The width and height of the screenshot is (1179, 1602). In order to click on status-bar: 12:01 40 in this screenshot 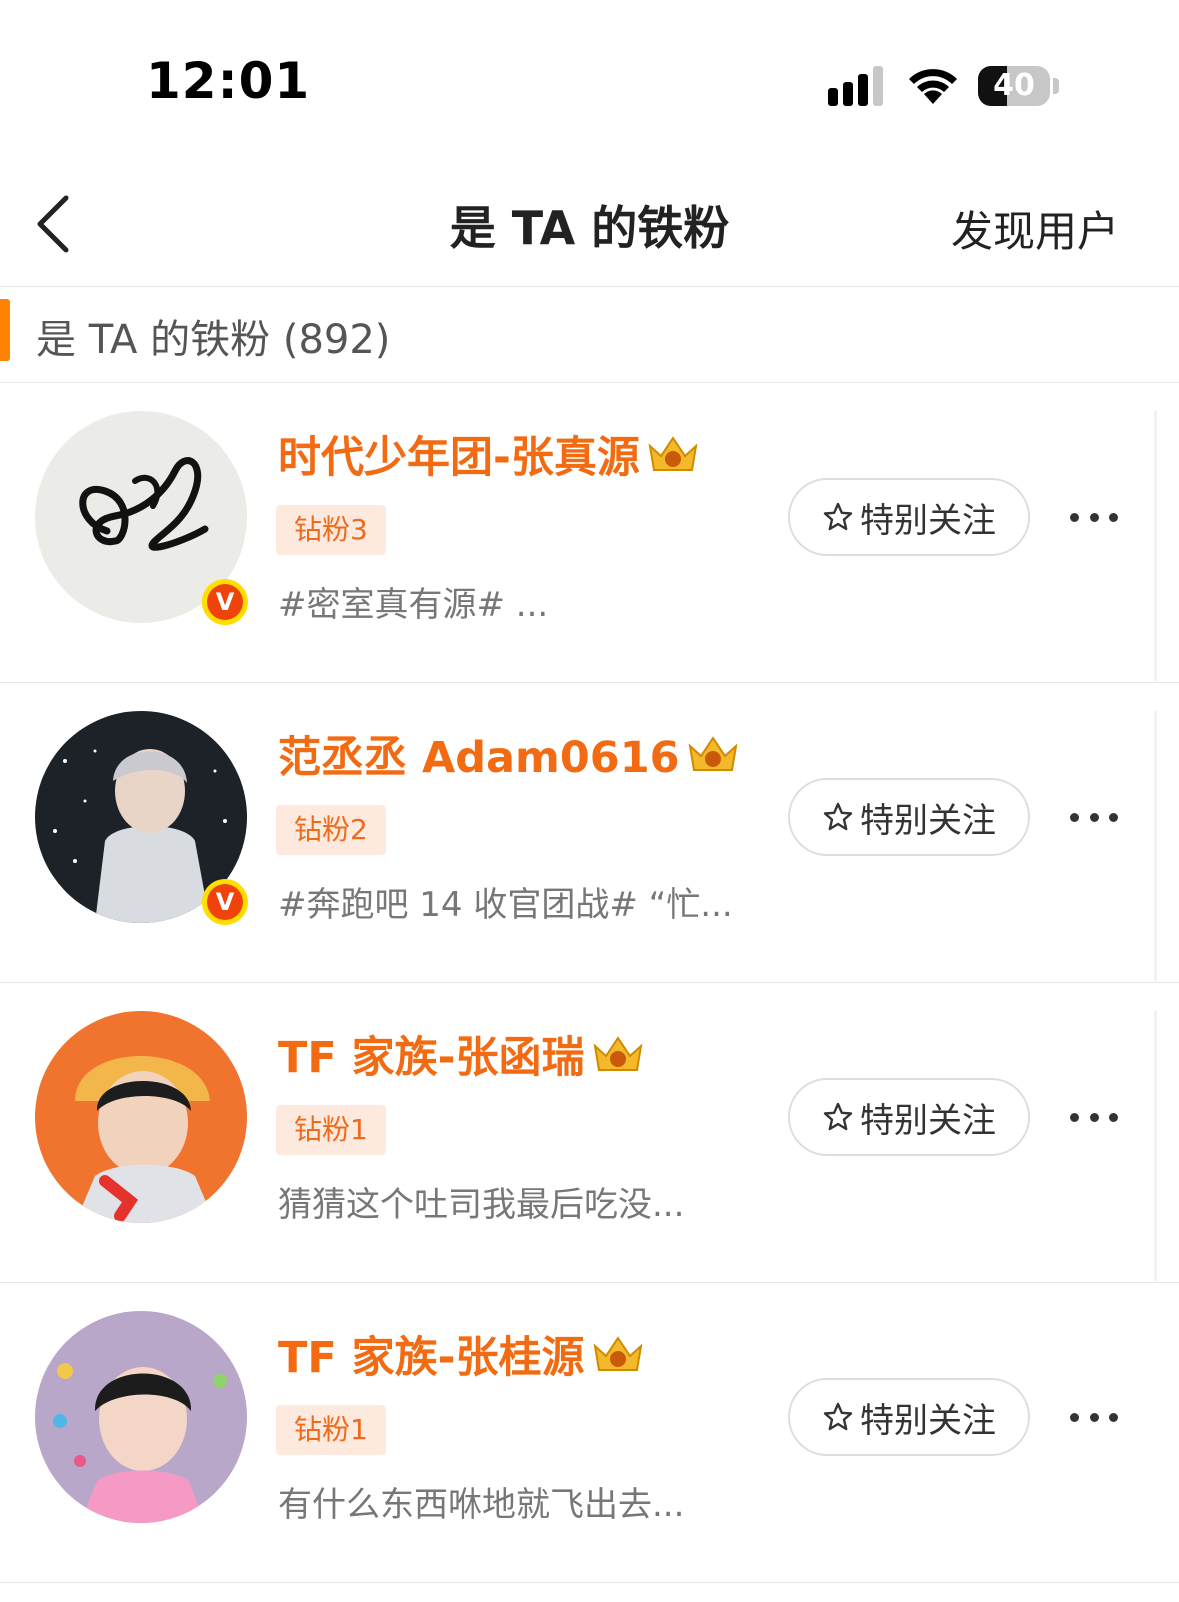, I will do `click(589, 85)`.